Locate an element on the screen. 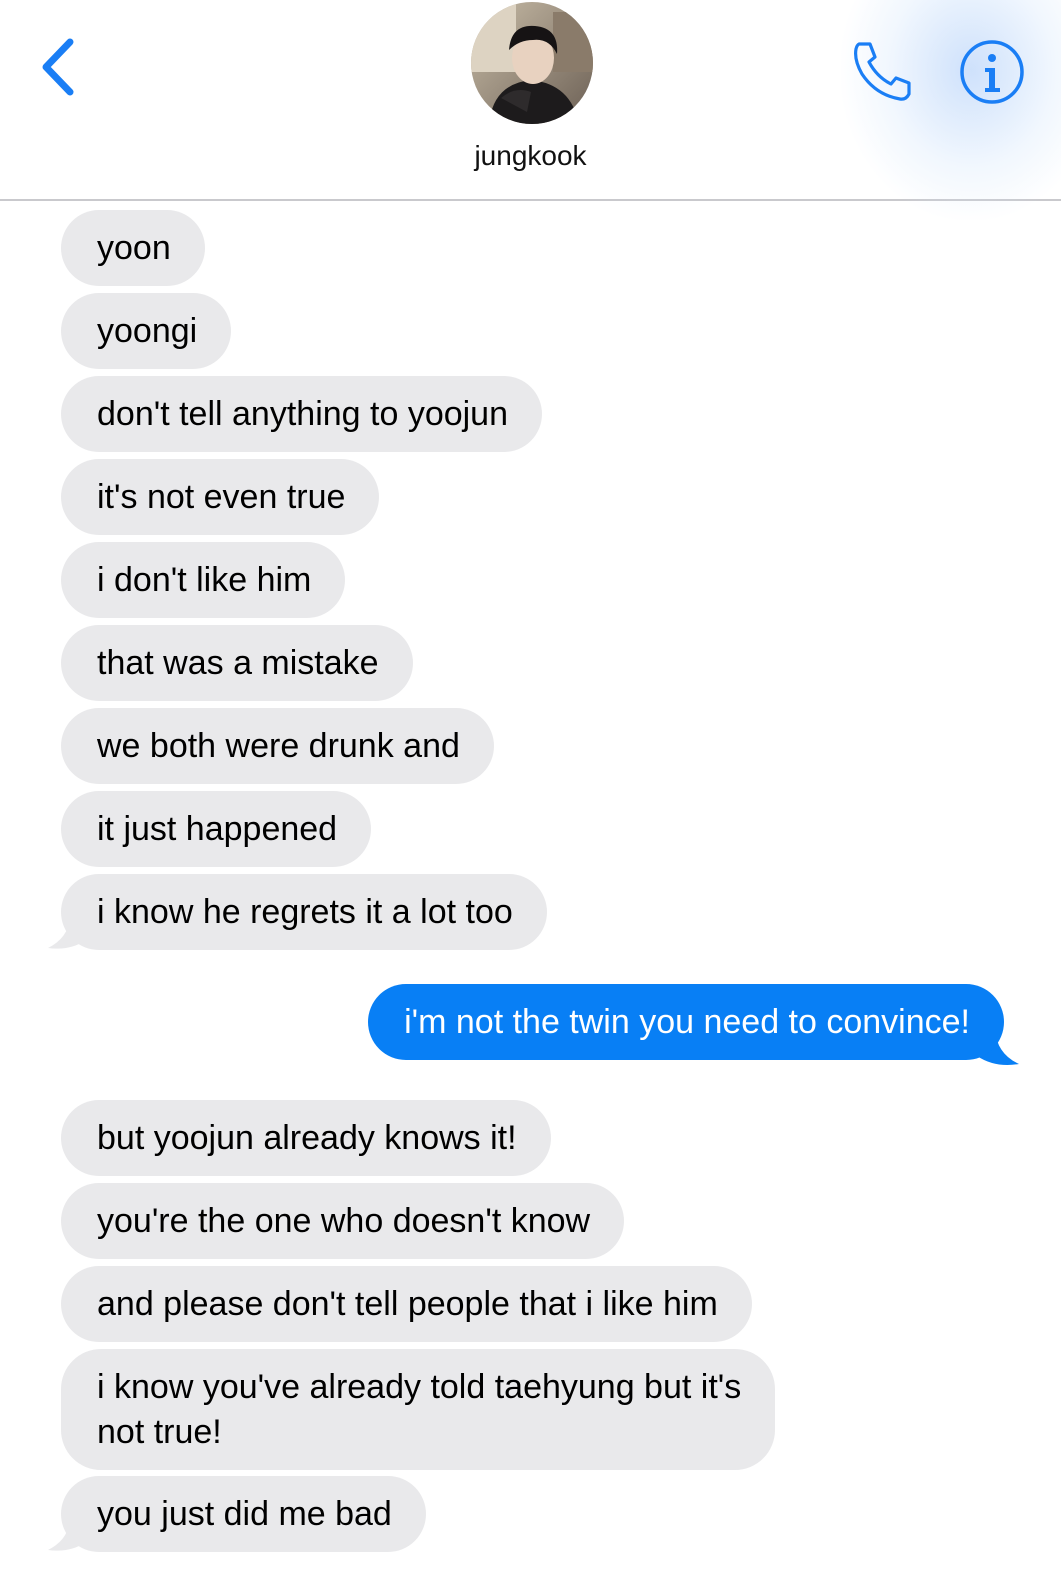  message-text: yoongi is located at coordinates (147, 331).